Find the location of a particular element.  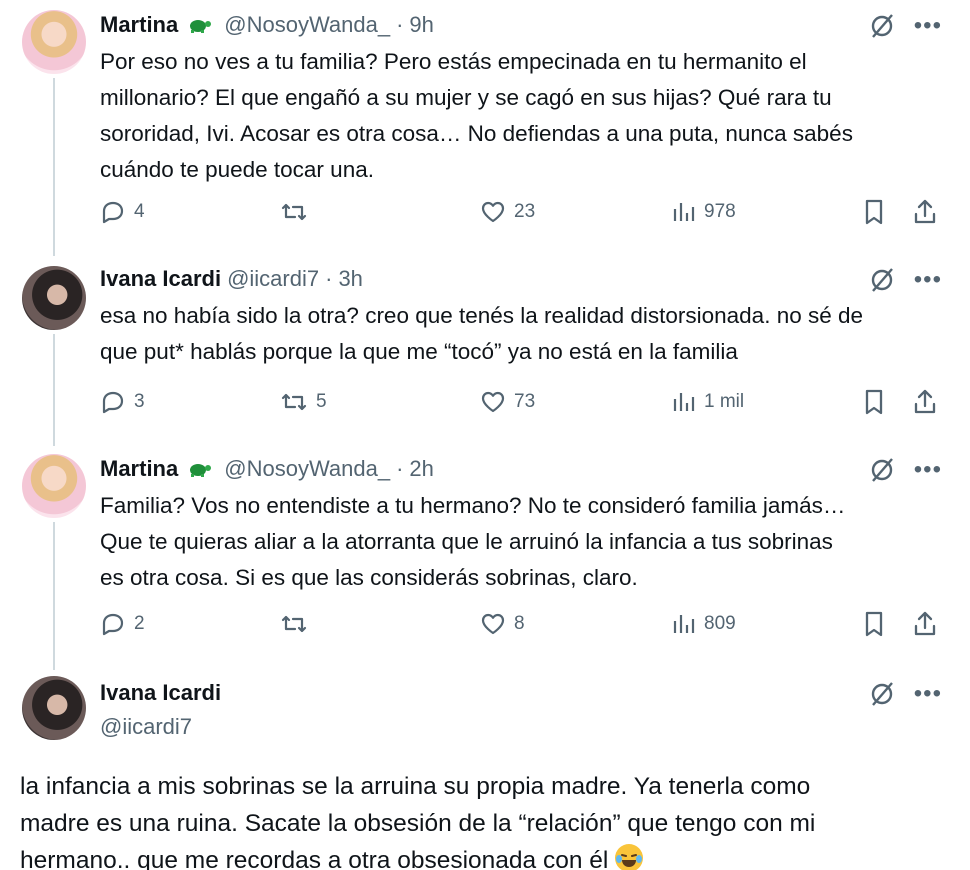

views-button: 978 is located at coordinates (704, 212).